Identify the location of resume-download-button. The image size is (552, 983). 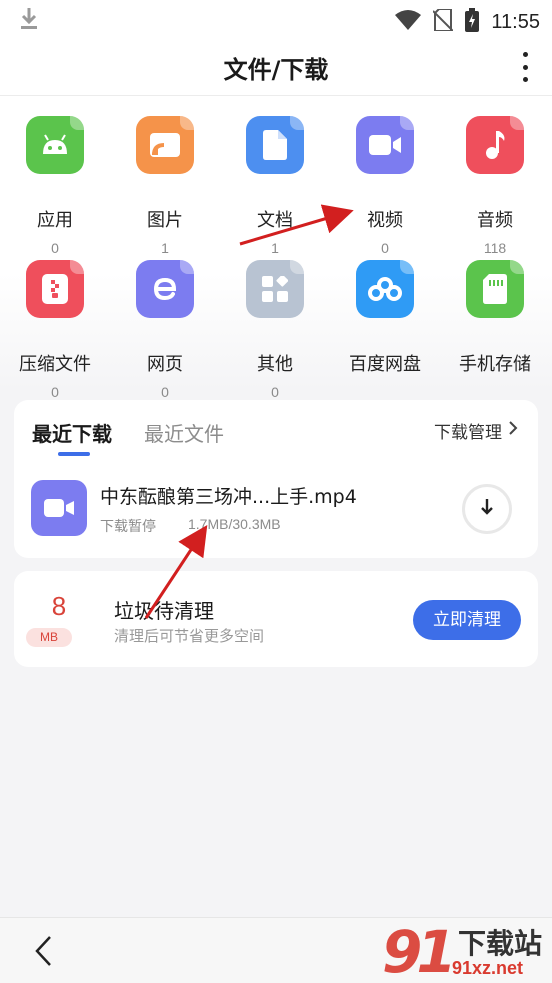
(487, 509).